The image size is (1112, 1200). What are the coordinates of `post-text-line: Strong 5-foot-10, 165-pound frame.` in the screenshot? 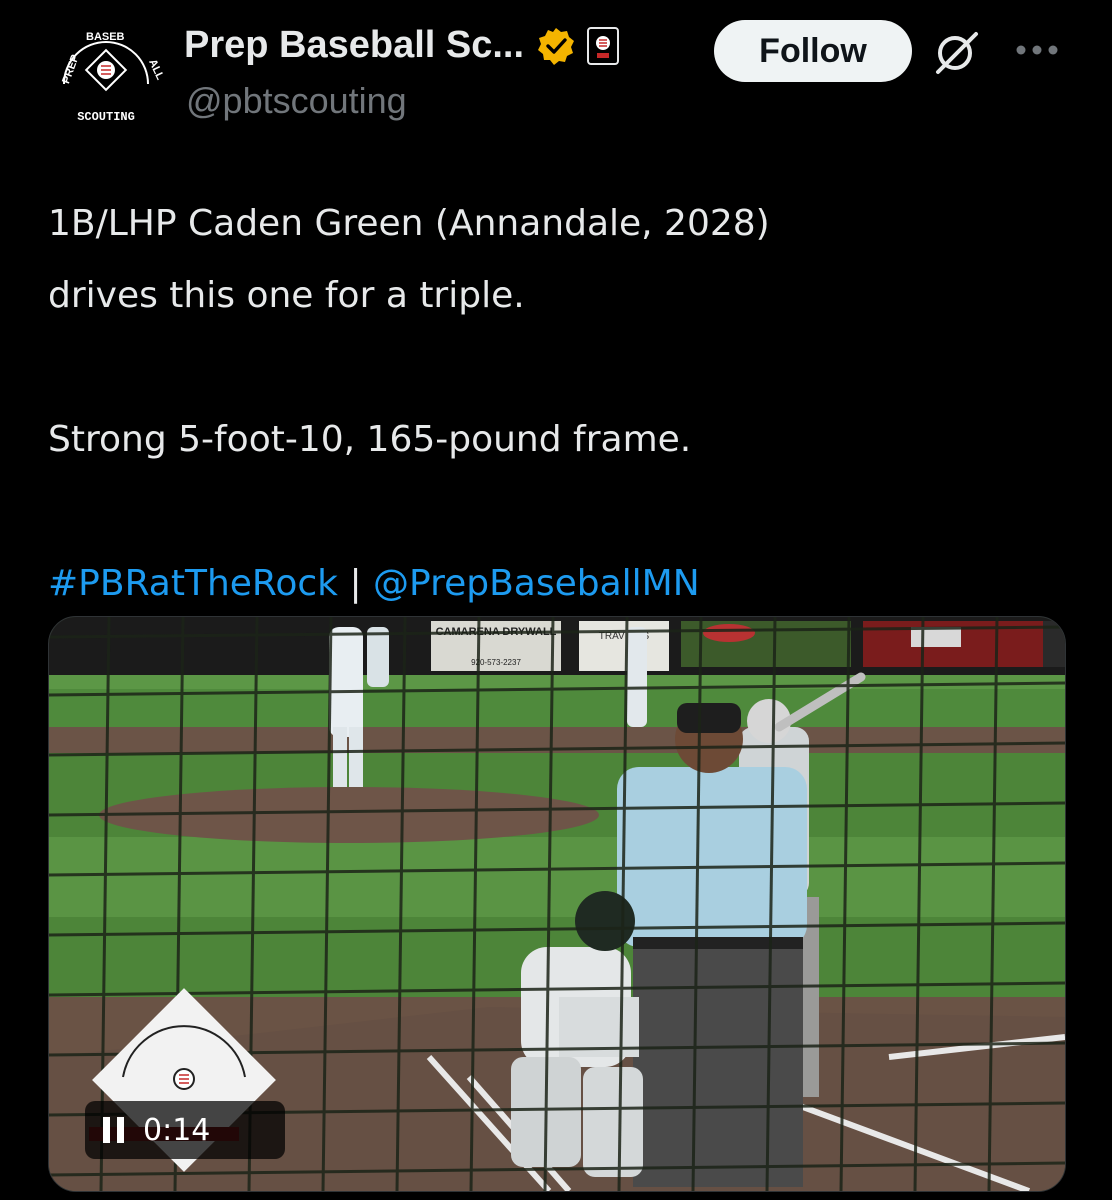 It's located at (370, 439).